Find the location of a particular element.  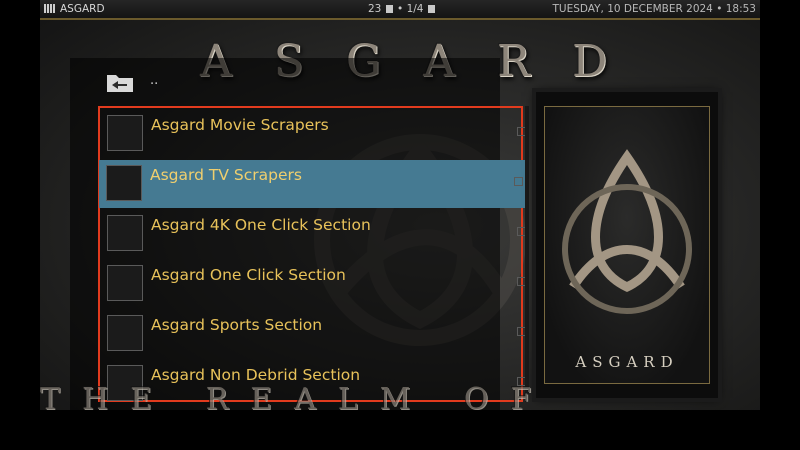

list-item: Asgard Sports Section is located at coordinates (315, 334).